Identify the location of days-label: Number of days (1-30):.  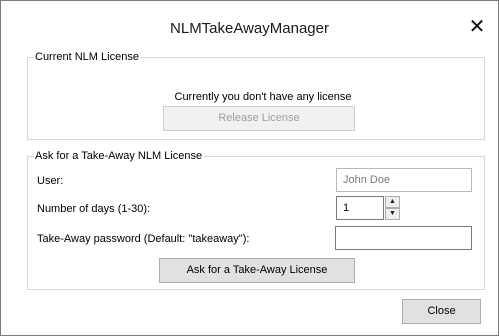
(94, 209).